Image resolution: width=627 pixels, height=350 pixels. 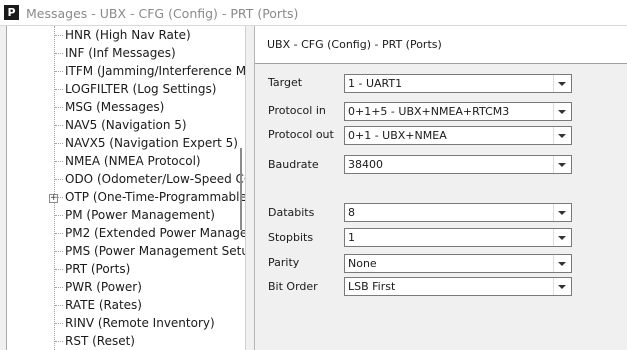 I want to click on tree-item-rinv: RINV (Remote Inventory), so click(x=150, y=323).